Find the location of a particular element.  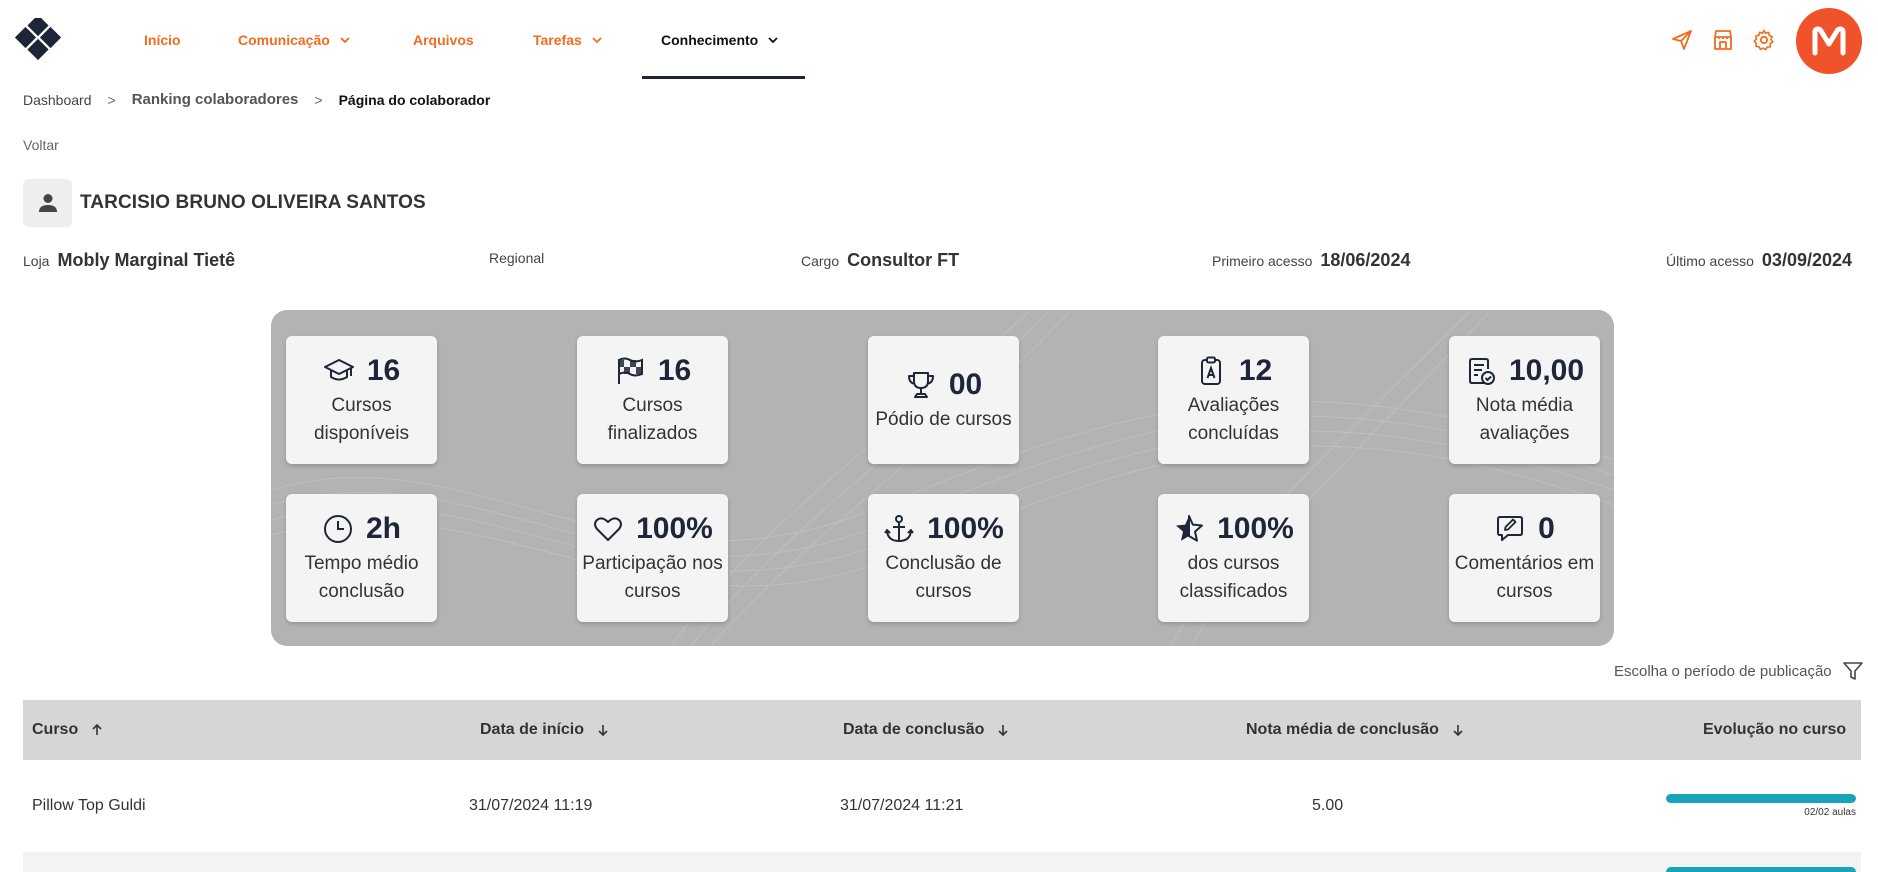

column-header-average-grade: Nota média de conclusão is located at coordinates (1355, 730).